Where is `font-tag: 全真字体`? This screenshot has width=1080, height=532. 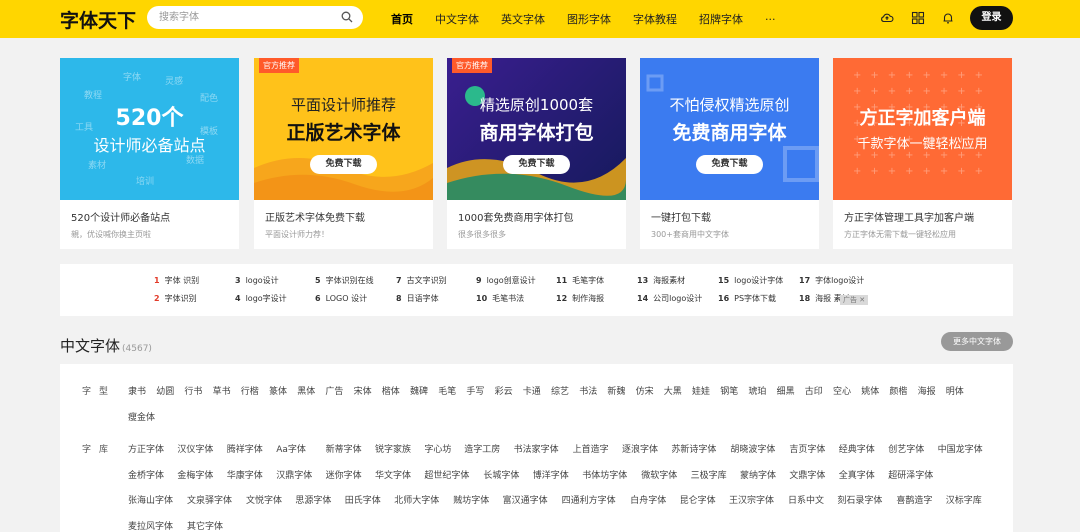 font-tag: 全真字体 is located at coordinates (857, 474).